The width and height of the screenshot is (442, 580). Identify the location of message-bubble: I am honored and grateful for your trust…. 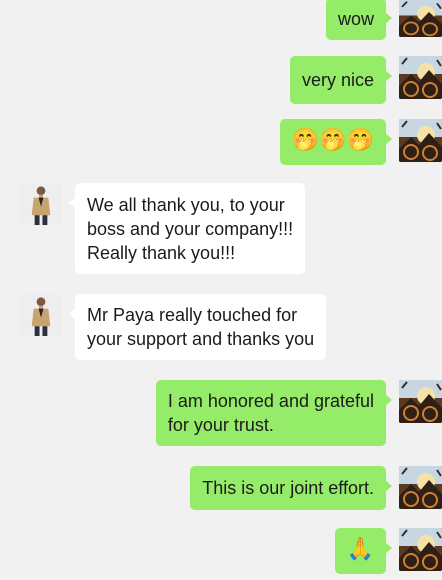
(274, 413).